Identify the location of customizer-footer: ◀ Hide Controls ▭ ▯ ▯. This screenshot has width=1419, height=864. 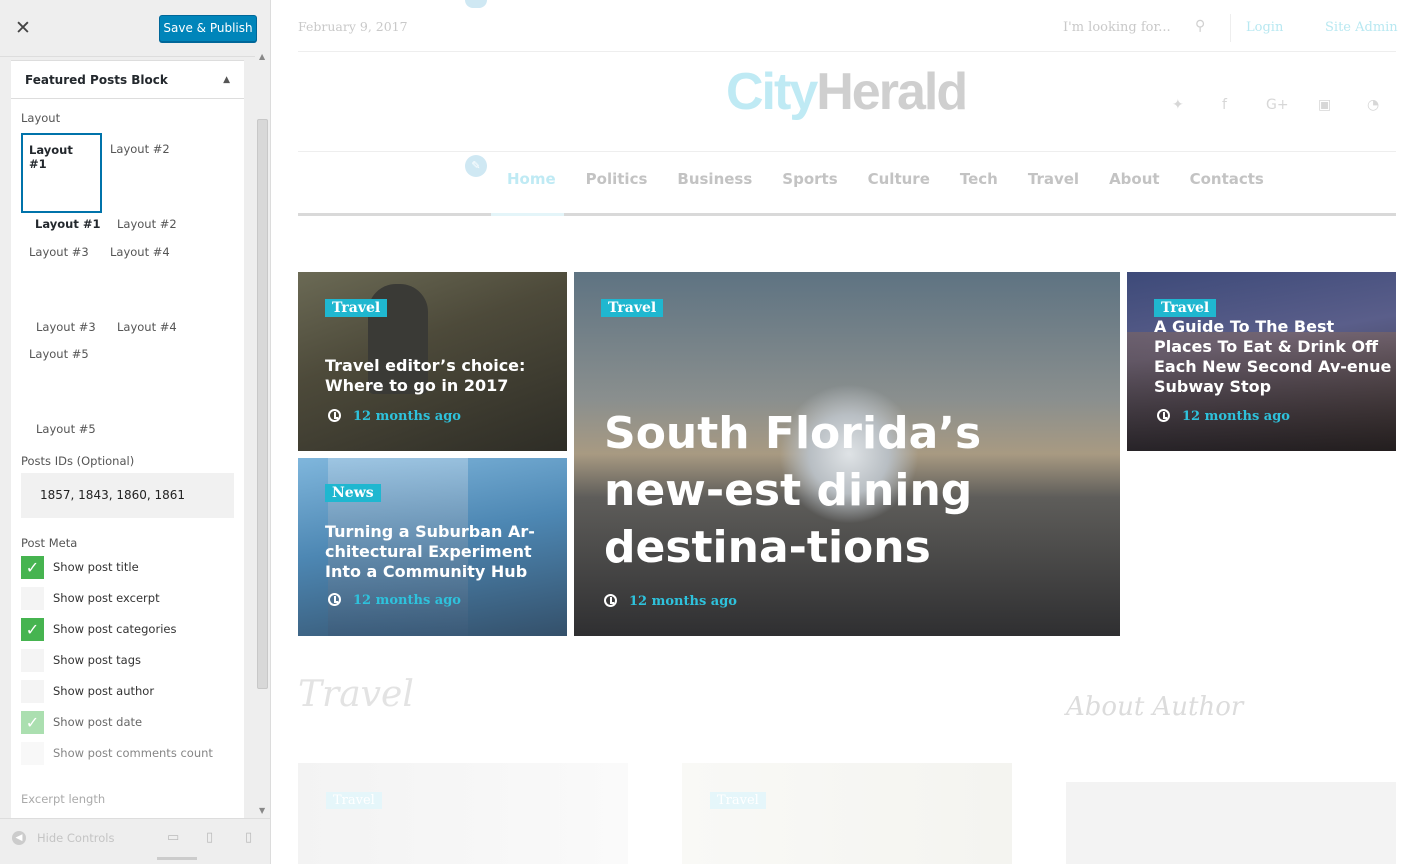
(135, 841).